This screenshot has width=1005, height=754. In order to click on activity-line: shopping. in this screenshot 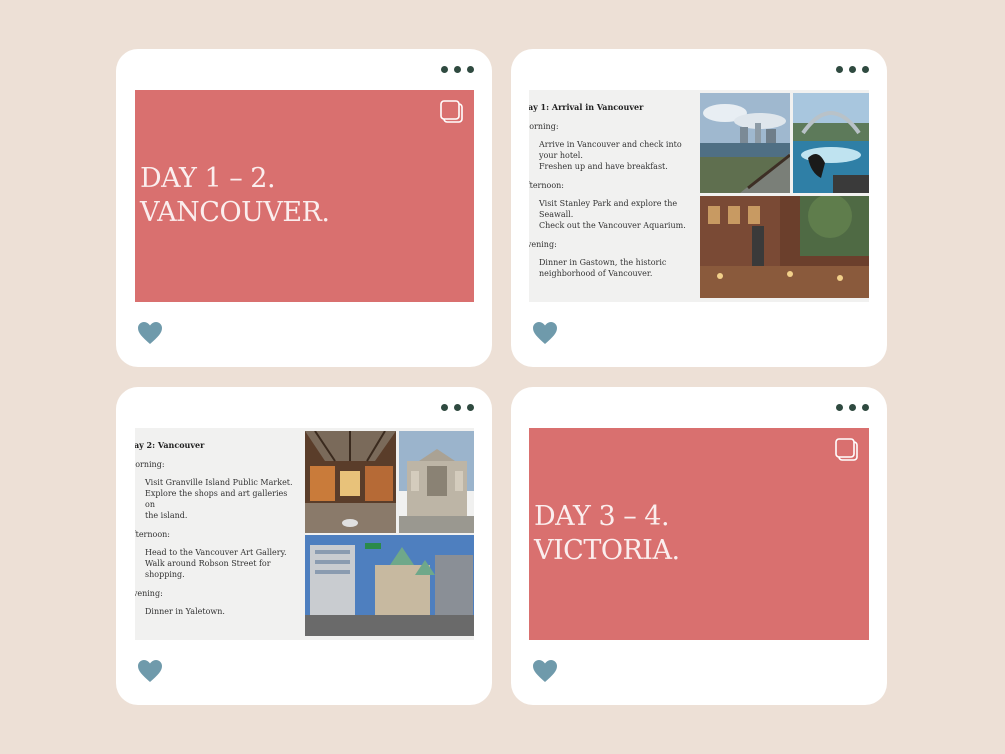, I will do `click(165, 574)`.